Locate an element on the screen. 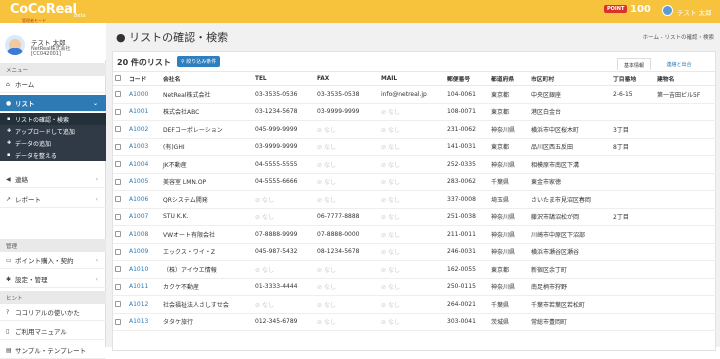 The height and width of the screenshot is (359, 720). sidebar-item-home: ⌂ ホーム is located at coordinates (53, 84).